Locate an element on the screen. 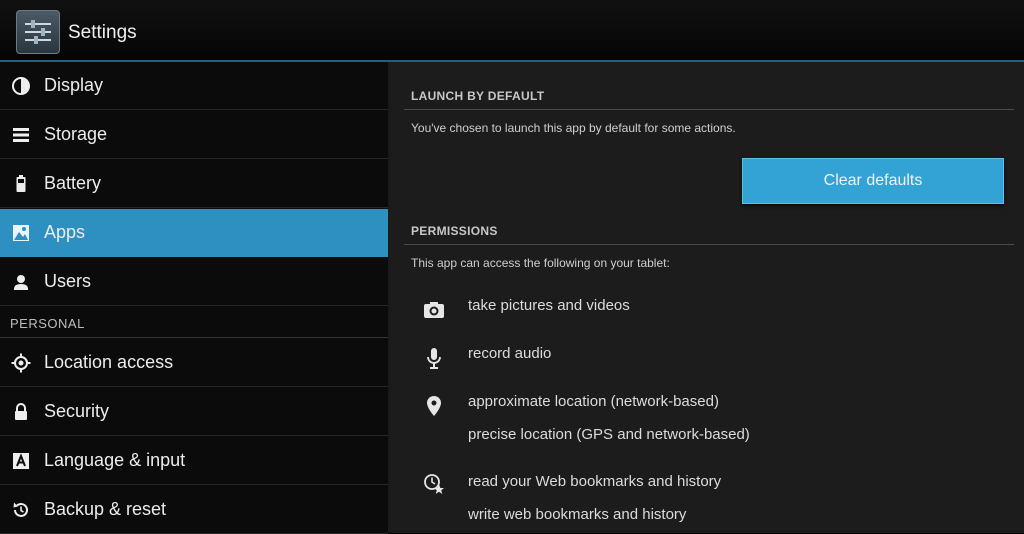  sidebar-item-label: Display is located at coordinates (74, 85).